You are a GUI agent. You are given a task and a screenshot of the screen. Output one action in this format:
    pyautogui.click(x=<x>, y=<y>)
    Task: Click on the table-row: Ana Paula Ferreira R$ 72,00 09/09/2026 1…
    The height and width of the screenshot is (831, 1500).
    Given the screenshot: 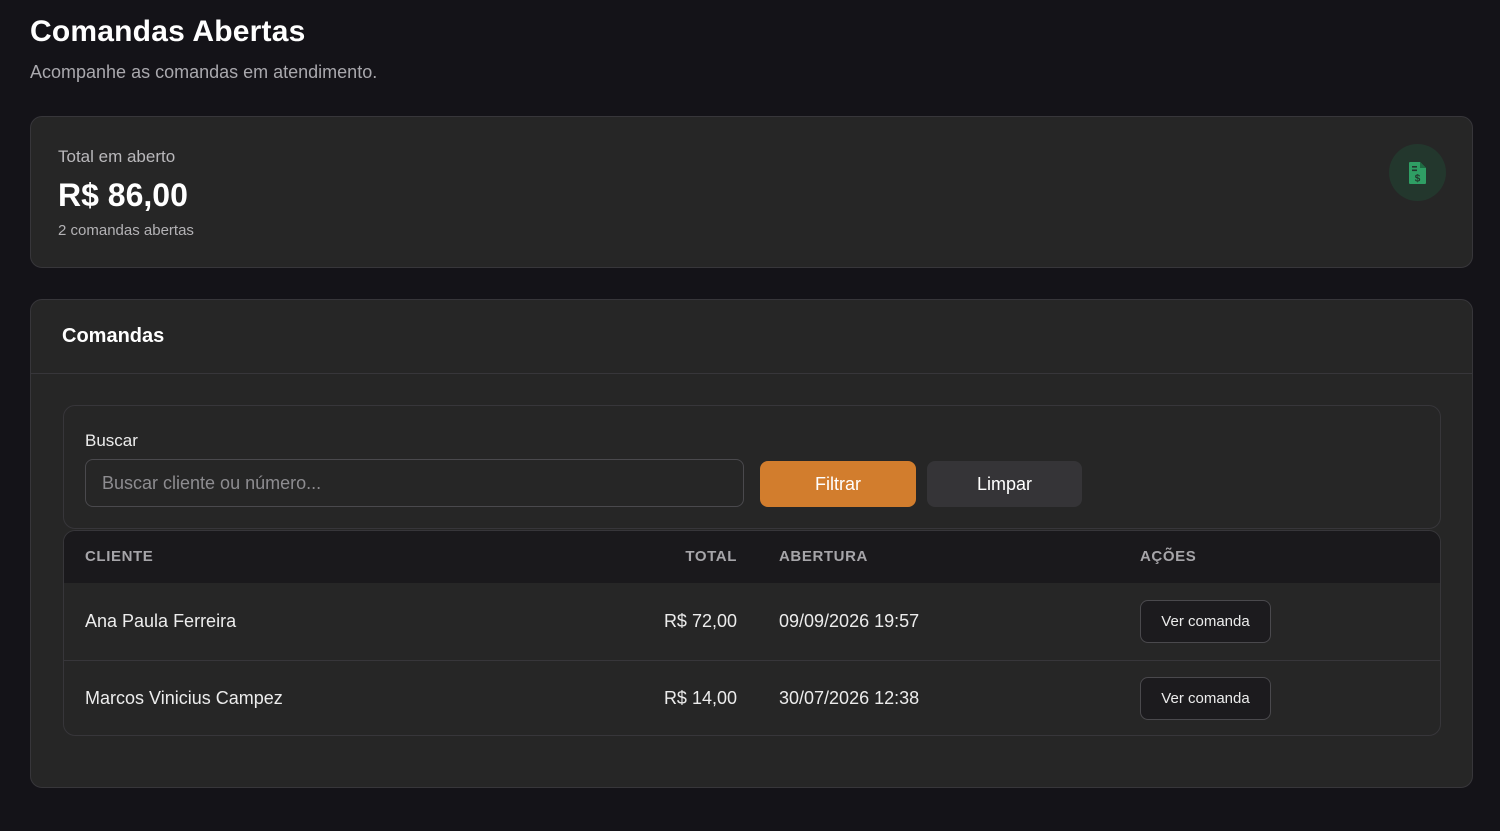 What is the action you would take?
    pyautogui.click(x=752, y=622)
    